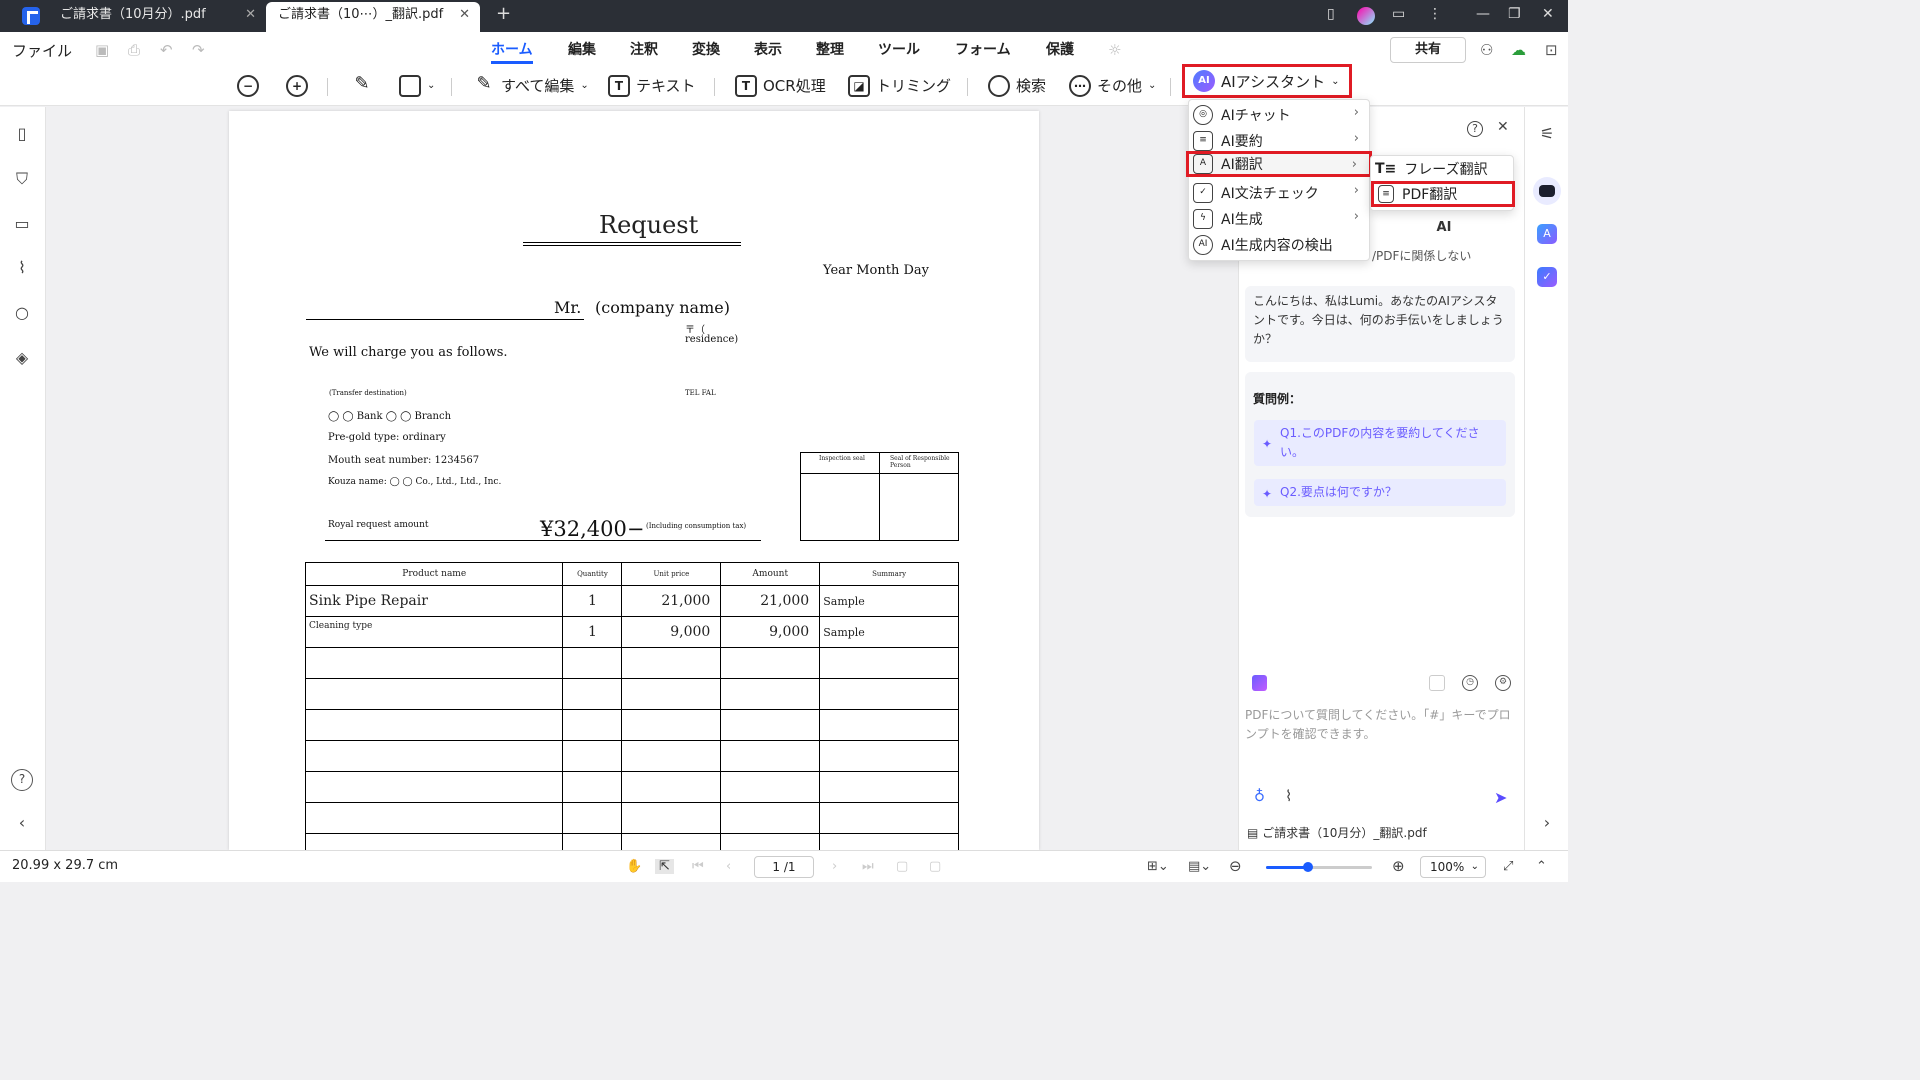 This screenshot has width=1920, height=1080. What do you see at coordinates (664, 866) in the screenshot?
I see `select-tool-icon: ⇱` at bounding box center [664, 866].